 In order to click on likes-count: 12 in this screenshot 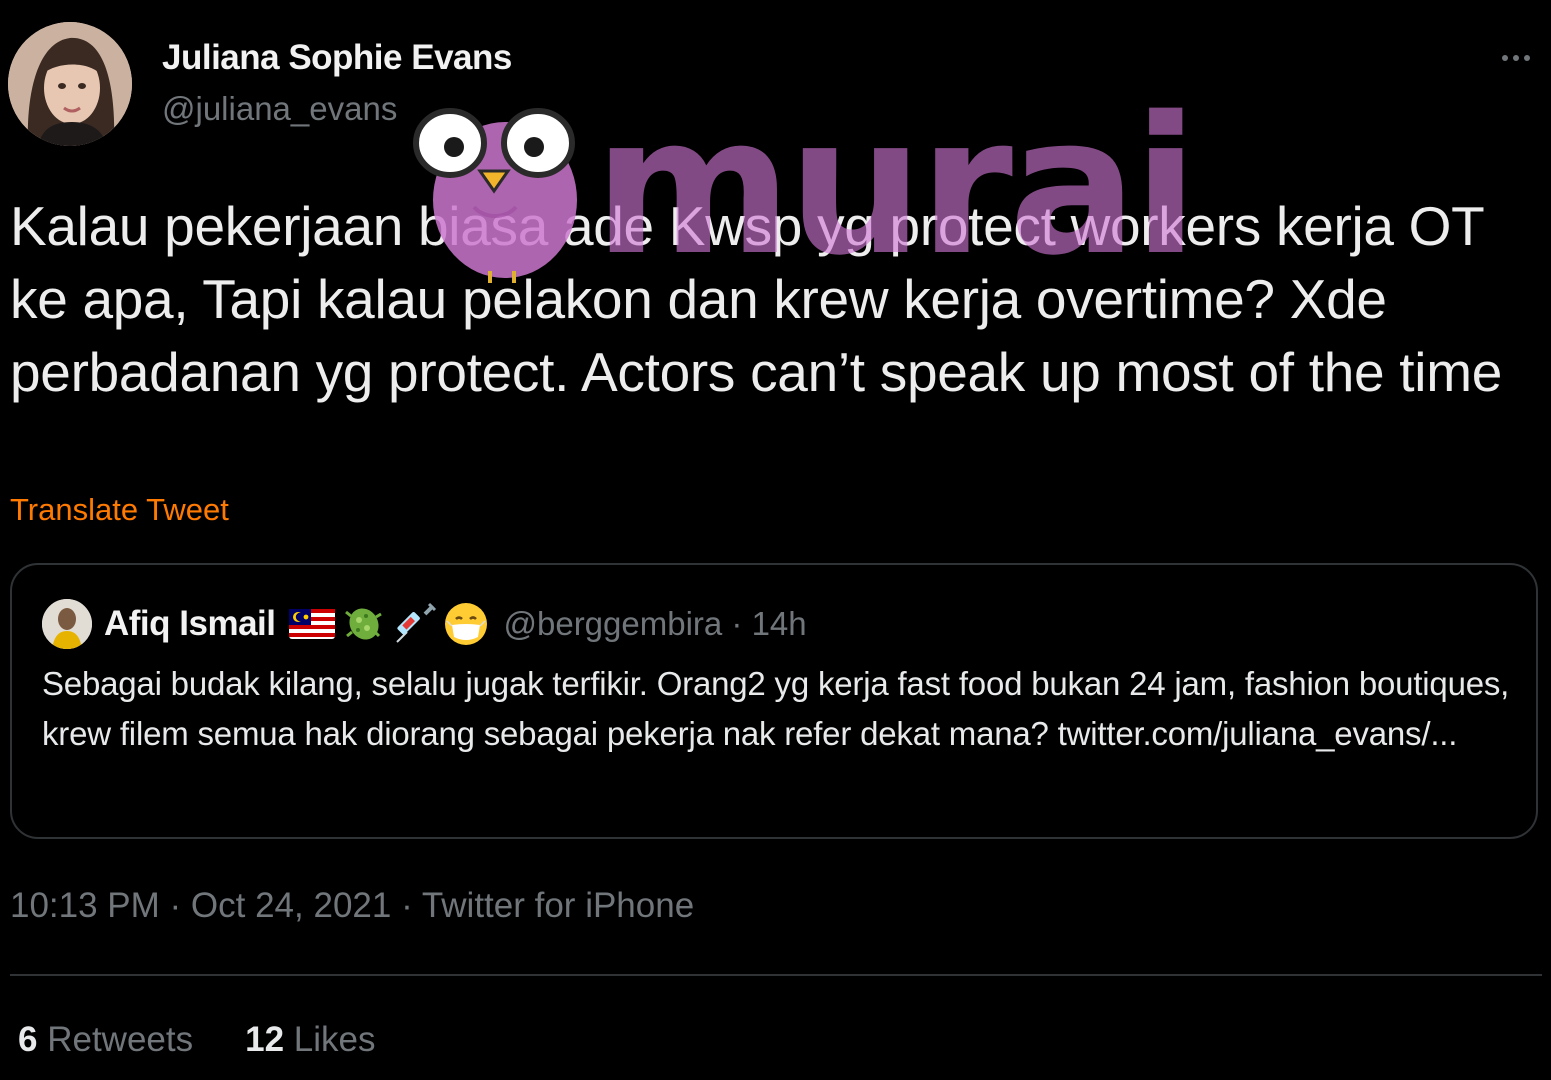, I will do `click(265, 1039)`.